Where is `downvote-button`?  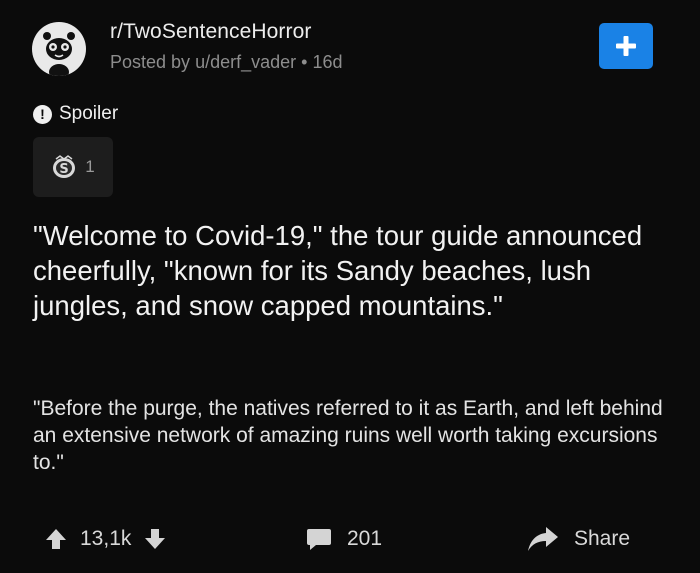
downvote-button is located at coordinates (155, 539).